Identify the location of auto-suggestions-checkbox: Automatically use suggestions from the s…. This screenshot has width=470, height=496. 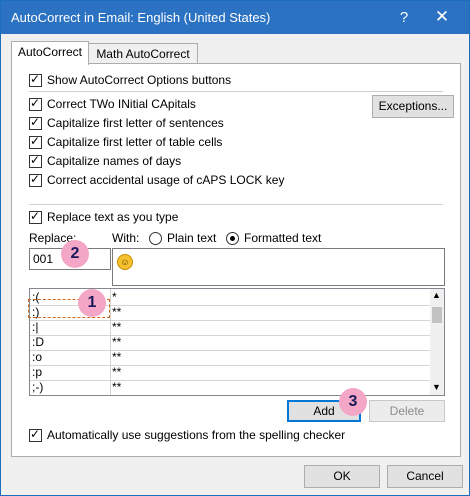
(187, 434).